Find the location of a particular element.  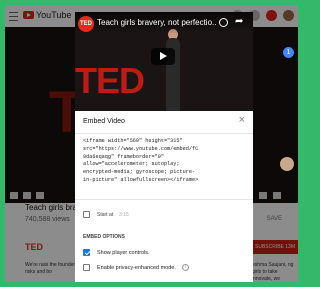

side-avatar is located at coordinates (287, 164).